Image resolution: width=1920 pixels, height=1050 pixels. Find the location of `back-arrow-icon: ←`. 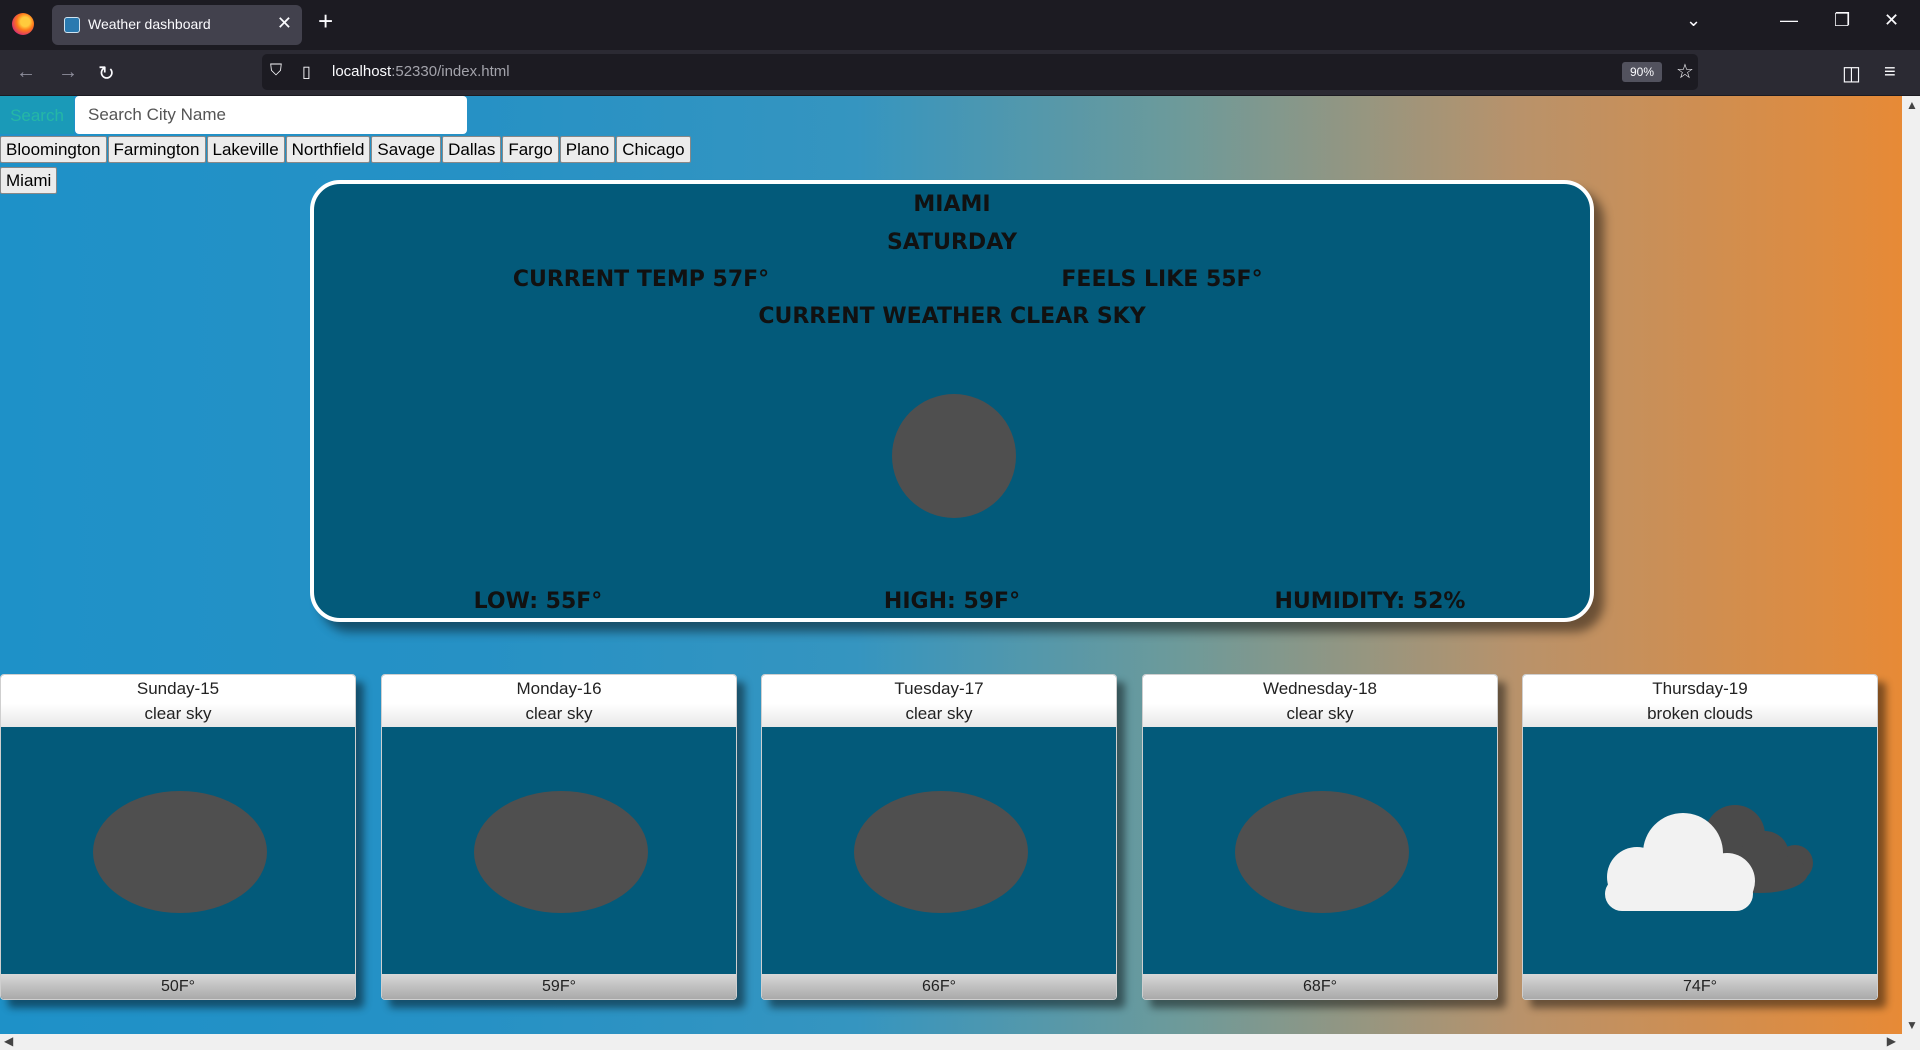

back-arrow-icon: ← is located at coordinates (26, 72).